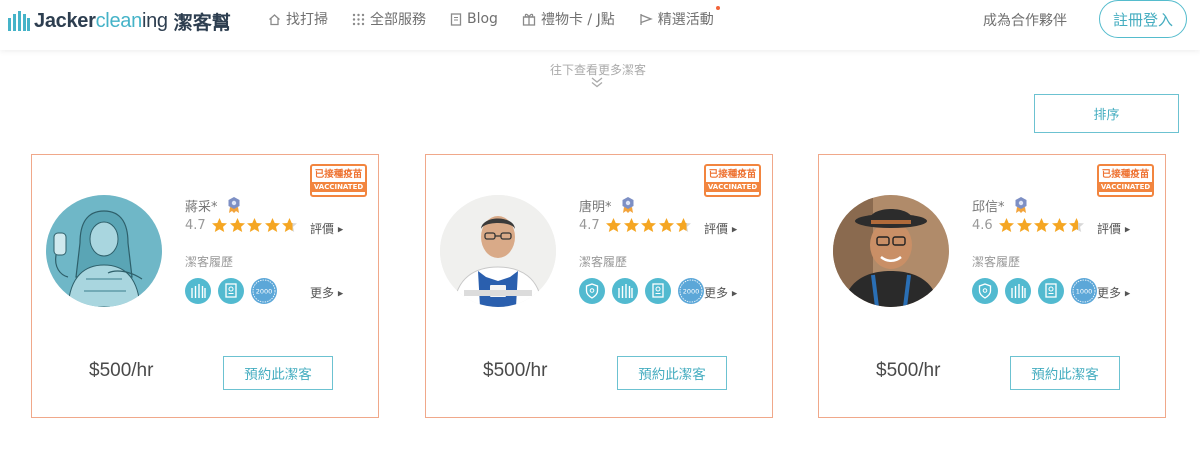 This screenshot has height=455, width=1200. I want to click on nav-find-cleaning: 找打掃, so click(298, 19).